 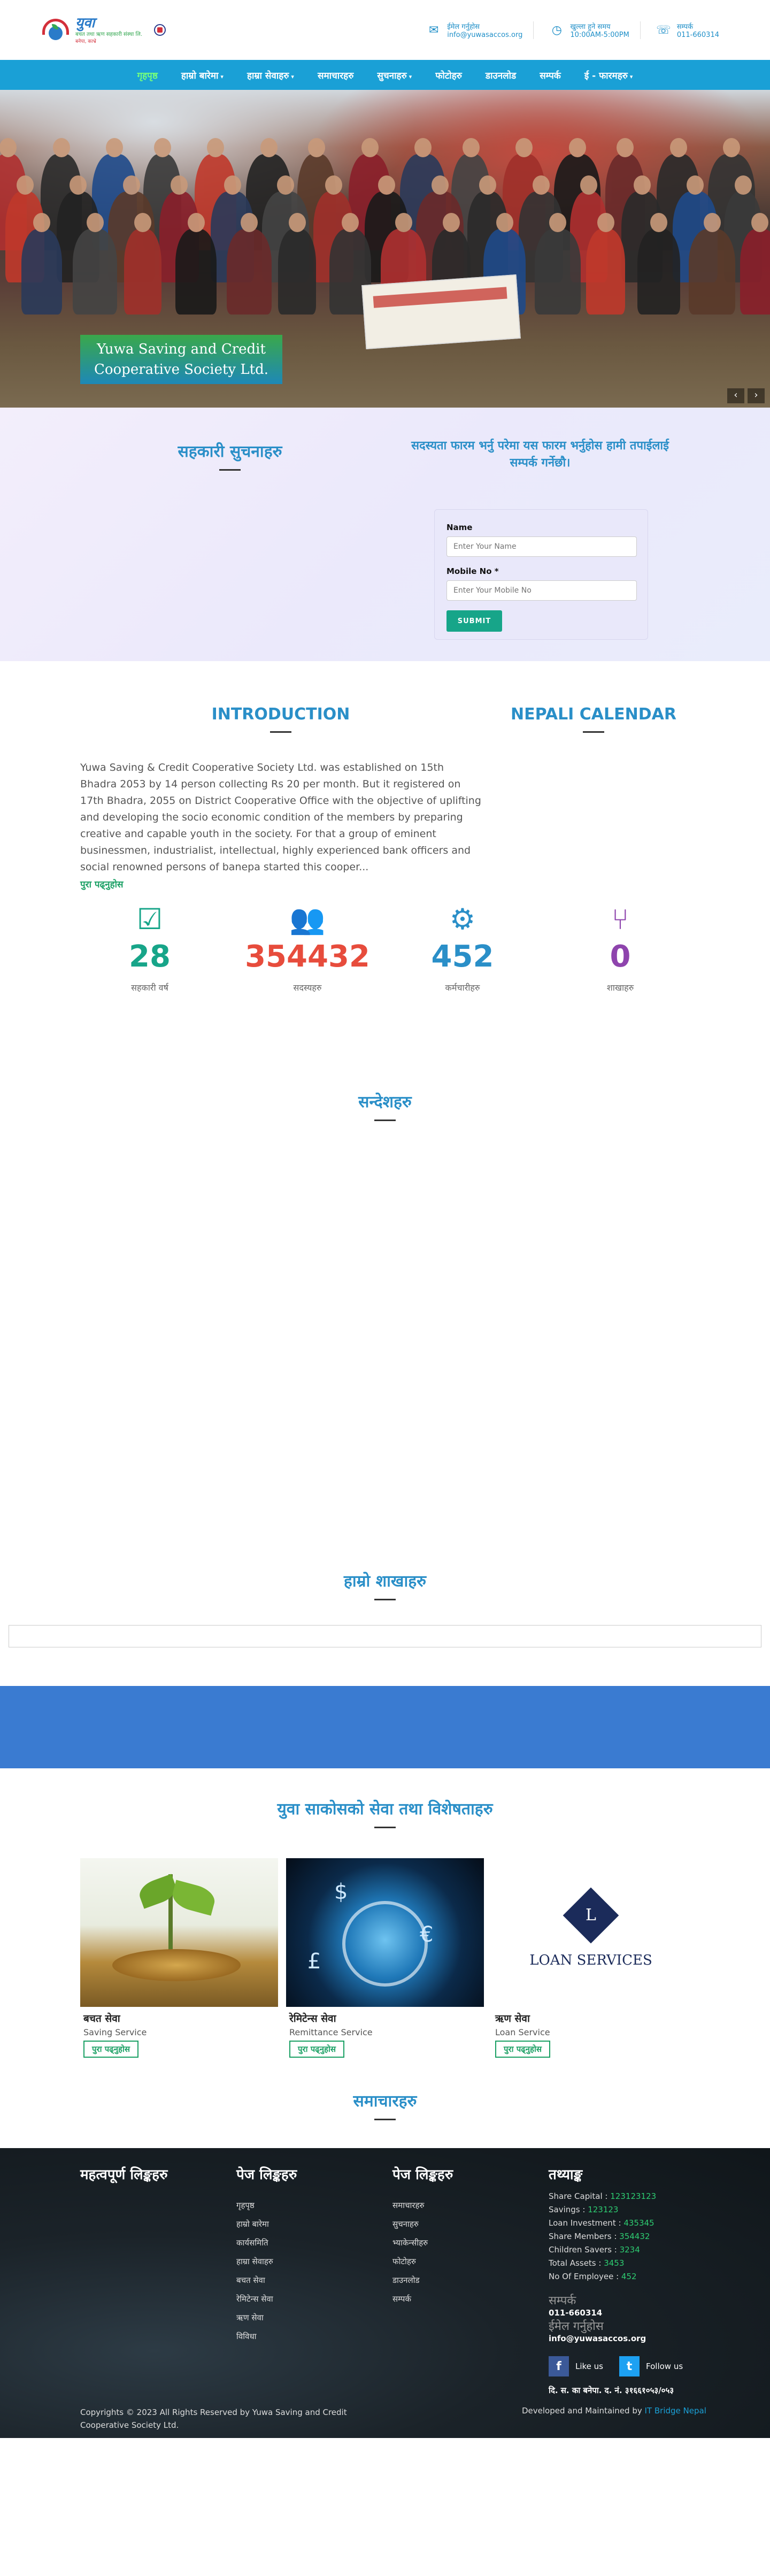 I want to click on fact-value: 123123123, so click(x=633, y=2196).